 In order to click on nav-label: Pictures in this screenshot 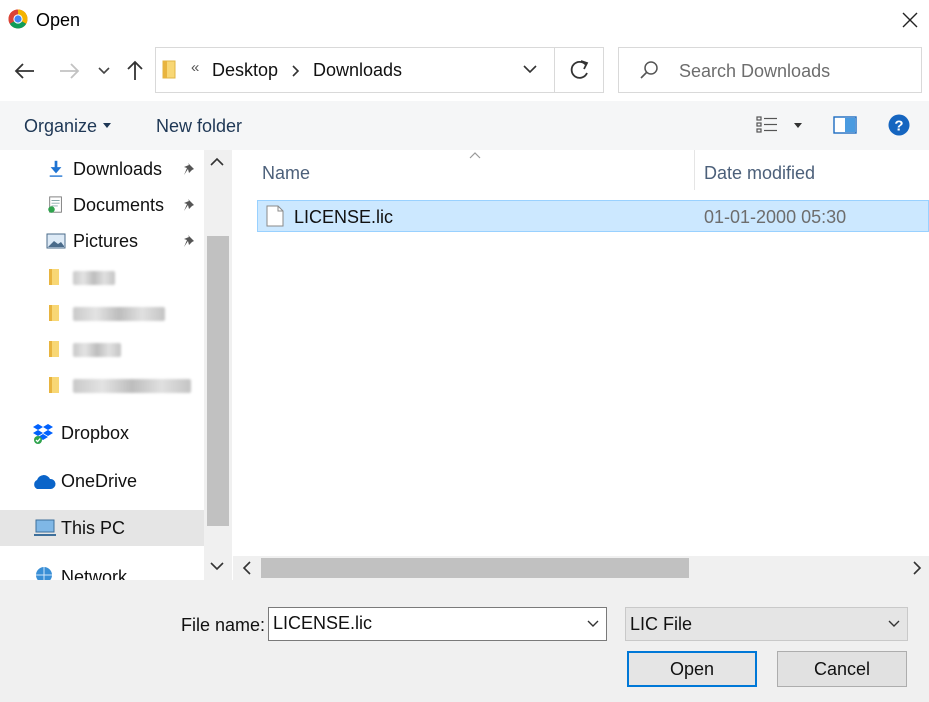, I will do `click(106, 241)`.